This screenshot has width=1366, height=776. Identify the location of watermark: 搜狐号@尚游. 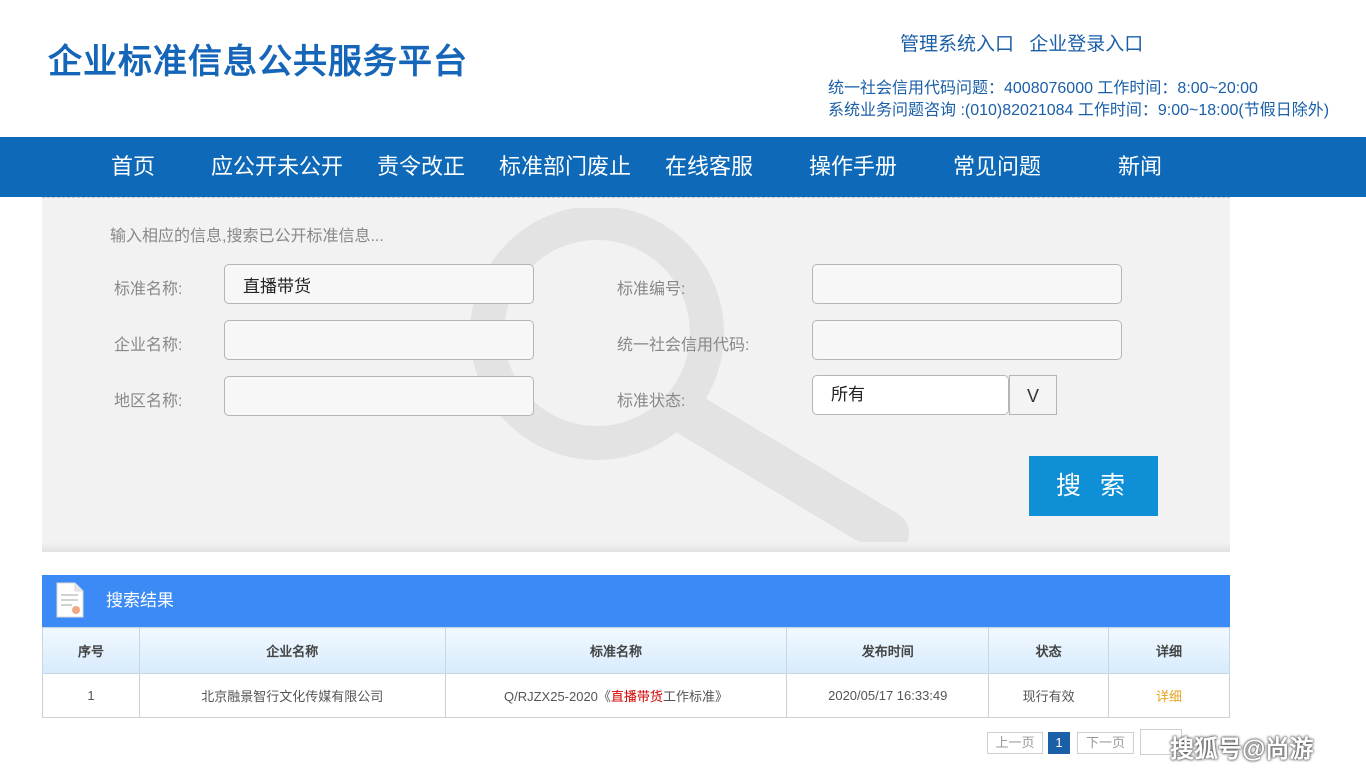
(1242, 749).